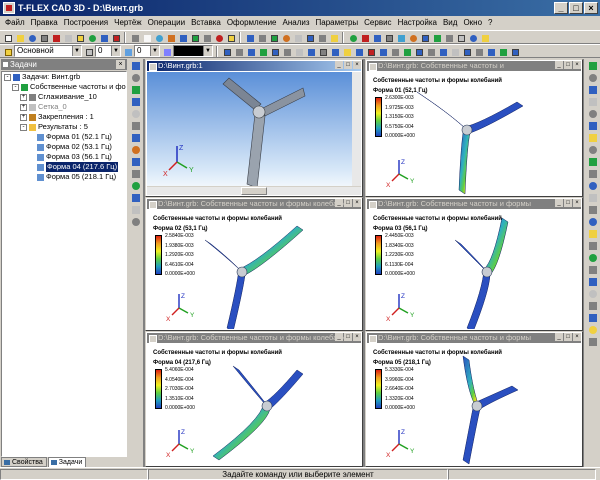  What do you see at coordinates (376, 37) in the screenshot?
I see `loft-icon` at bounding box center [376, 37].